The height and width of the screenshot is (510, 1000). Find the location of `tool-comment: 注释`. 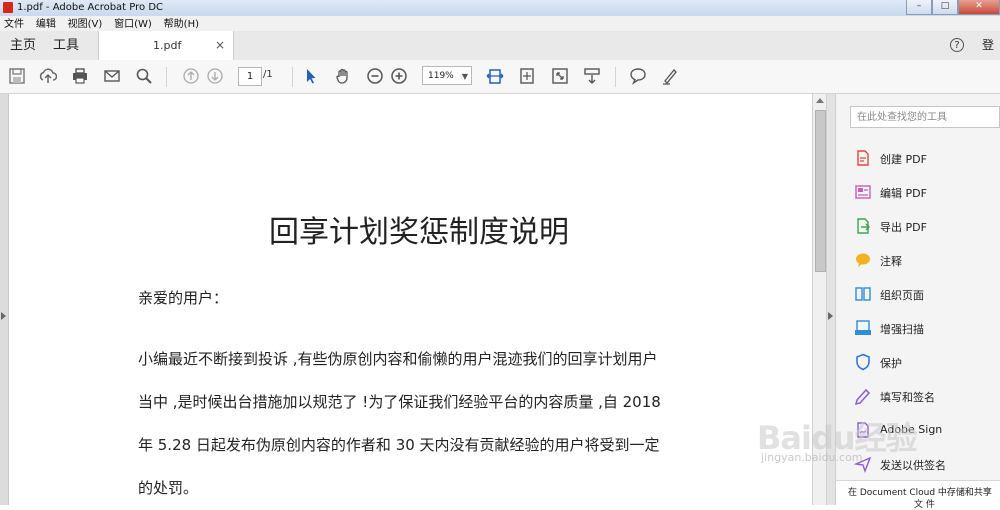

tool-comment: 注释 is located at coordinates (927, 261).